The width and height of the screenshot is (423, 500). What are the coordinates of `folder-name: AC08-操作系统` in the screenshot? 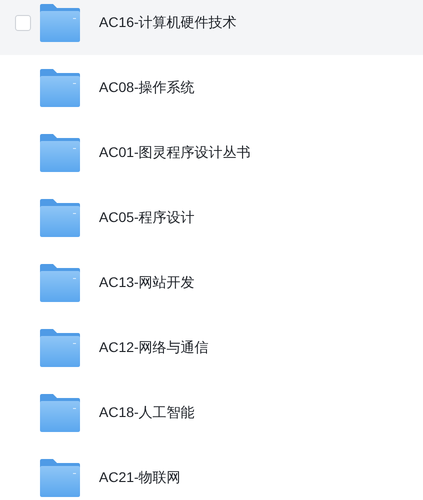 It's located at (147, 87).